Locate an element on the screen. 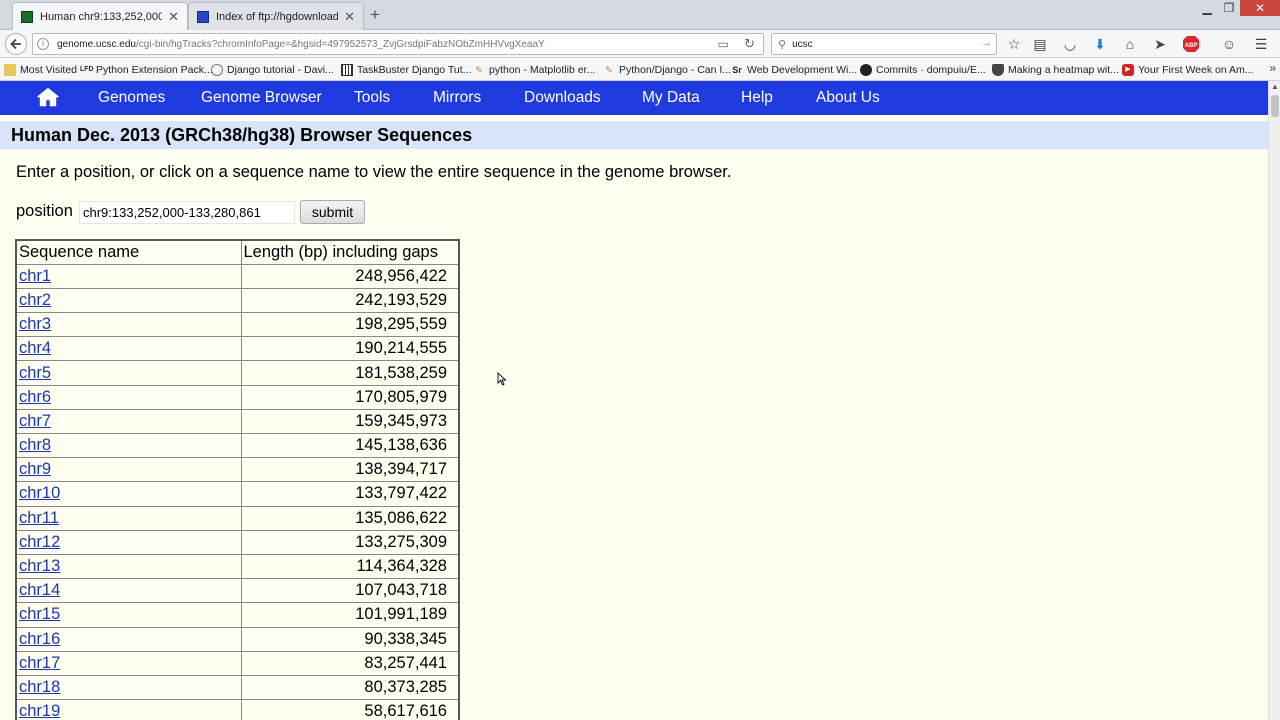 The height and width of the screenshot is (720, 1280). nav-tools: Tools is located at coordinates (372, 98).